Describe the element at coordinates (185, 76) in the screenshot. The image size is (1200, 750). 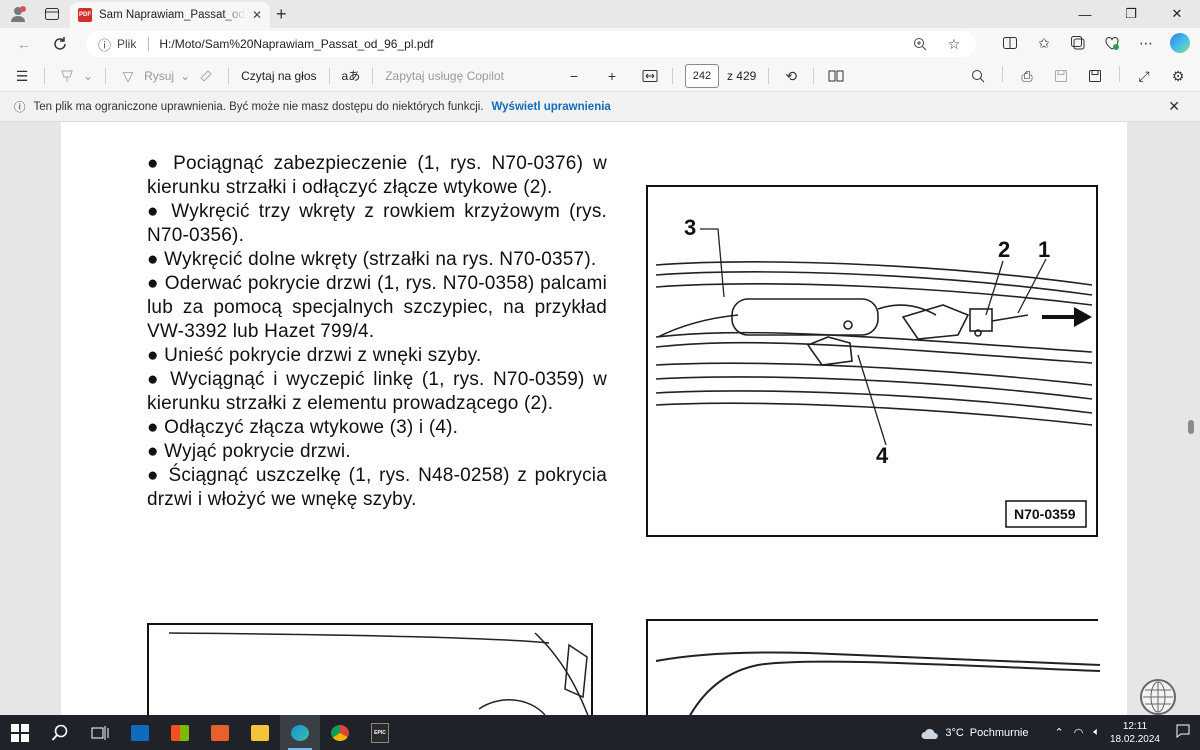
I see `draw-dropdown-icon: ⌄` at that location.